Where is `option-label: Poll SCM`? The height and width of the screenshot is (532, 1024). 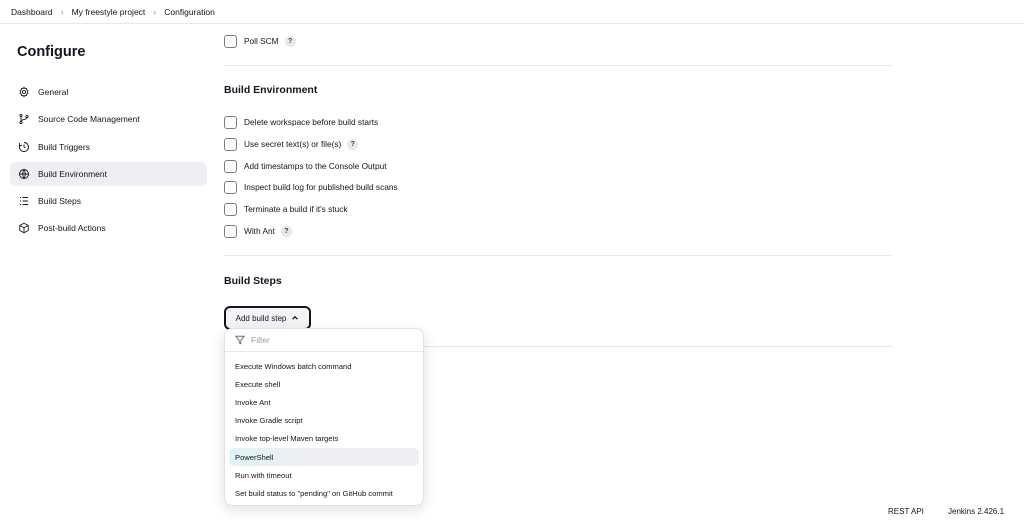
option-label: Poll SCM is located at coordinates (261, 41).